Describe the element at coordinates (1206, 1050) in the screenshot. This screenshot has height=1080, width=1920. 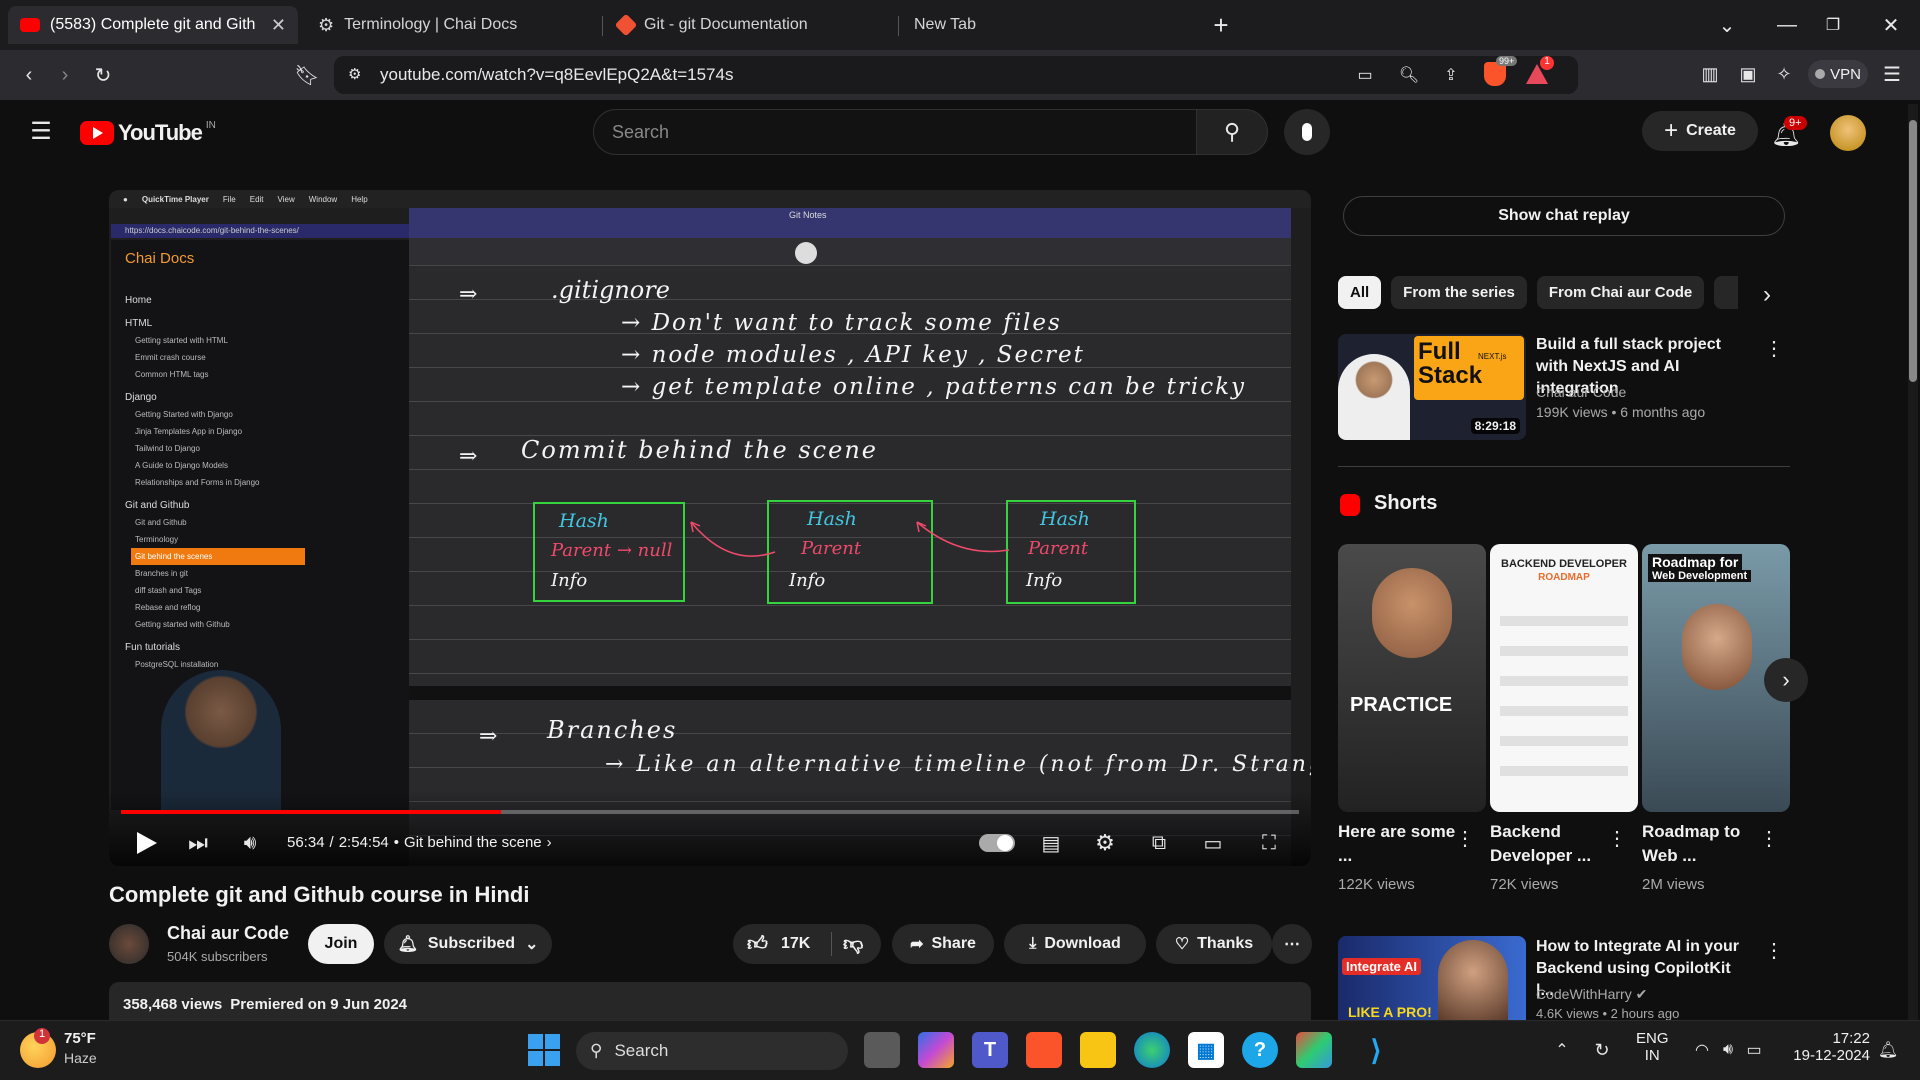
I see `store-icon: ▦` at that location.